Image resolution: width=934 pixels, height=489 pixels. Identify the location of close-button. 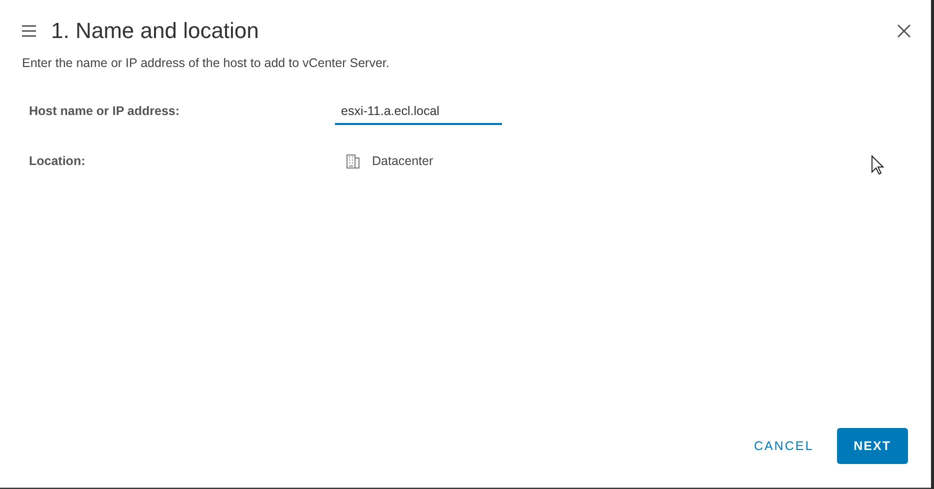
(904, 31).